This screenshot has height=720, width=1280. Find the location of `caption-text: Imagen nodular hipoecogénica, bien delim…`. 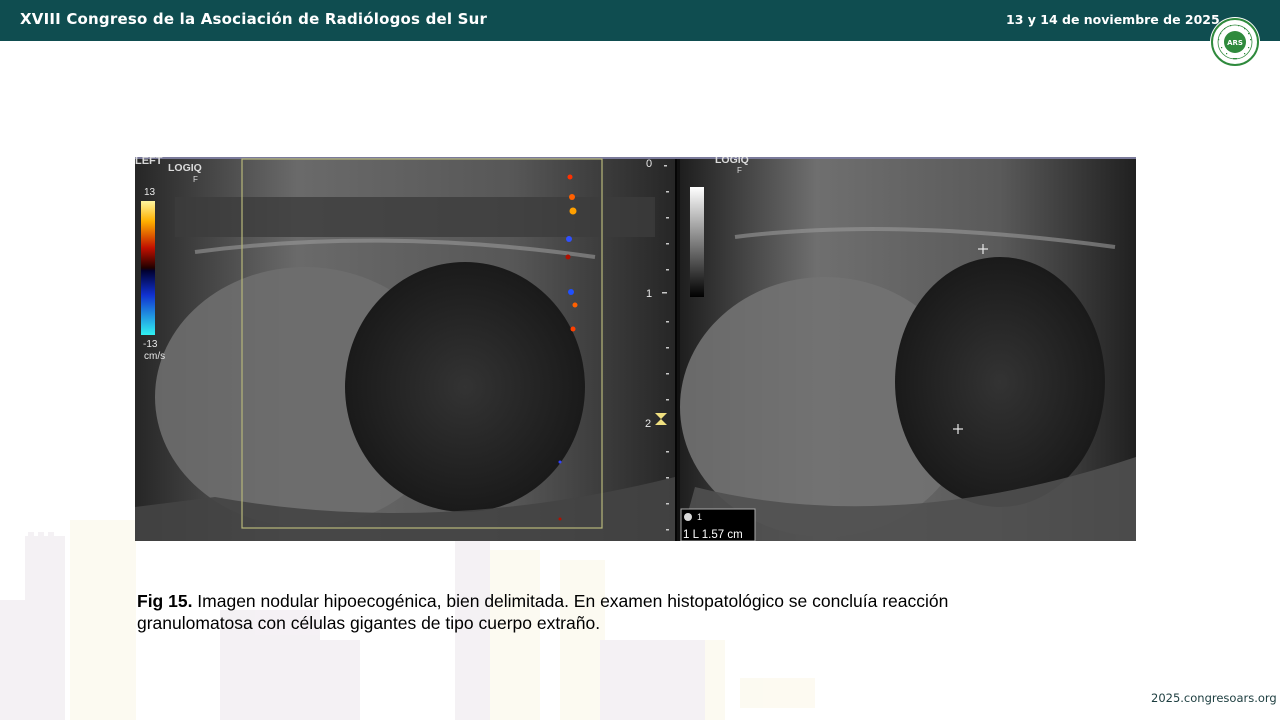

caption-text: Imagen nodular hipoecogénica, bien delim… is located at coordinates (543, 612).